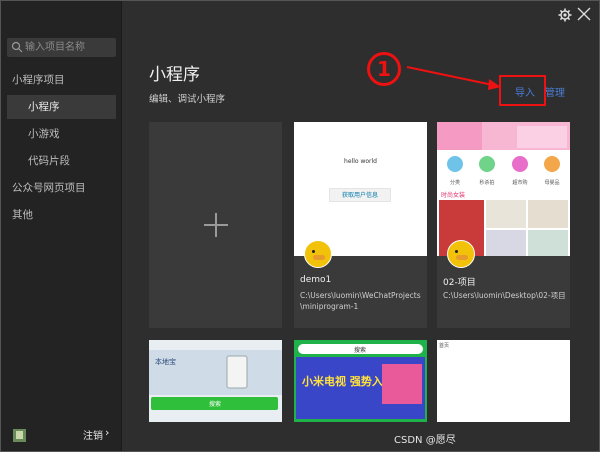  What do you see at coordinates (347, 381) in the screenshot?
I see `preview-banner: 小米电视 强势入驻` at bounding box center [347, 381].